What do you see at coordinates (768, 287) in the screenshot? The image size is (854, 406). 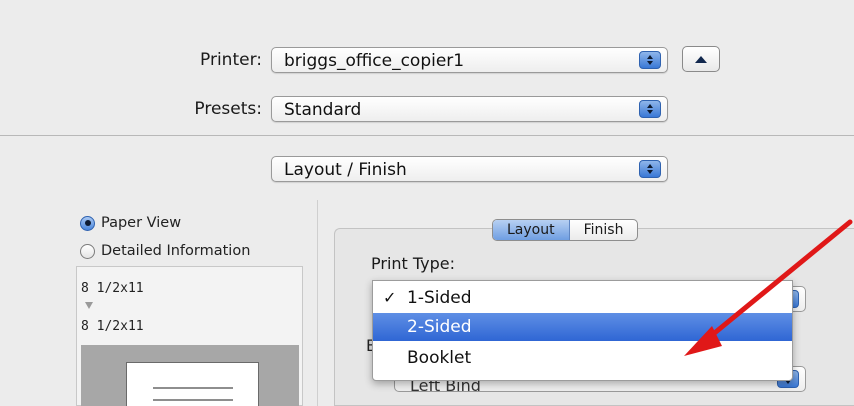 I see `annotation-arrow-icon` at bounding box center [768, 287].